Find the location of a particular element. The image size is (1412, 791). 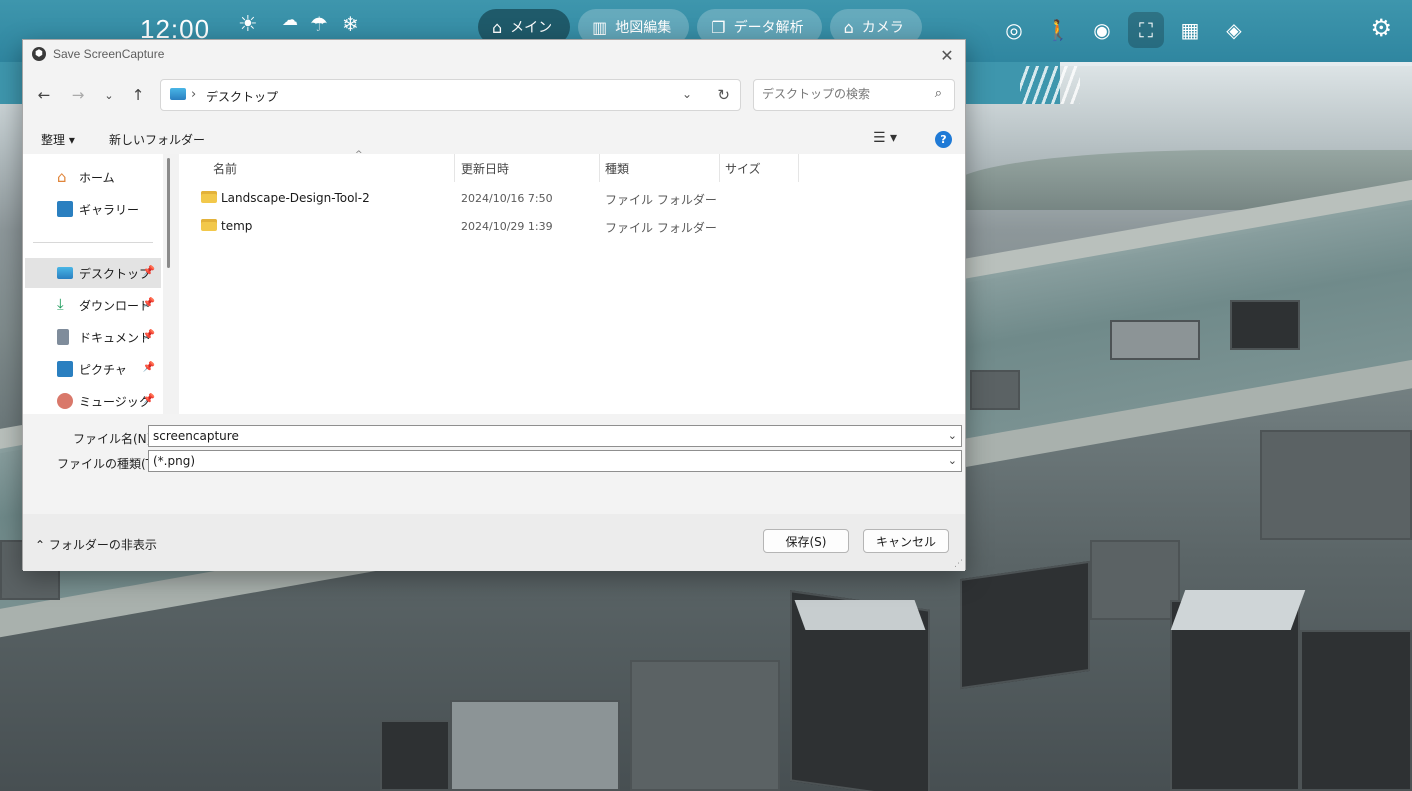

sidebar-item-label: ピクチャ is located at coordinates (103, 369).